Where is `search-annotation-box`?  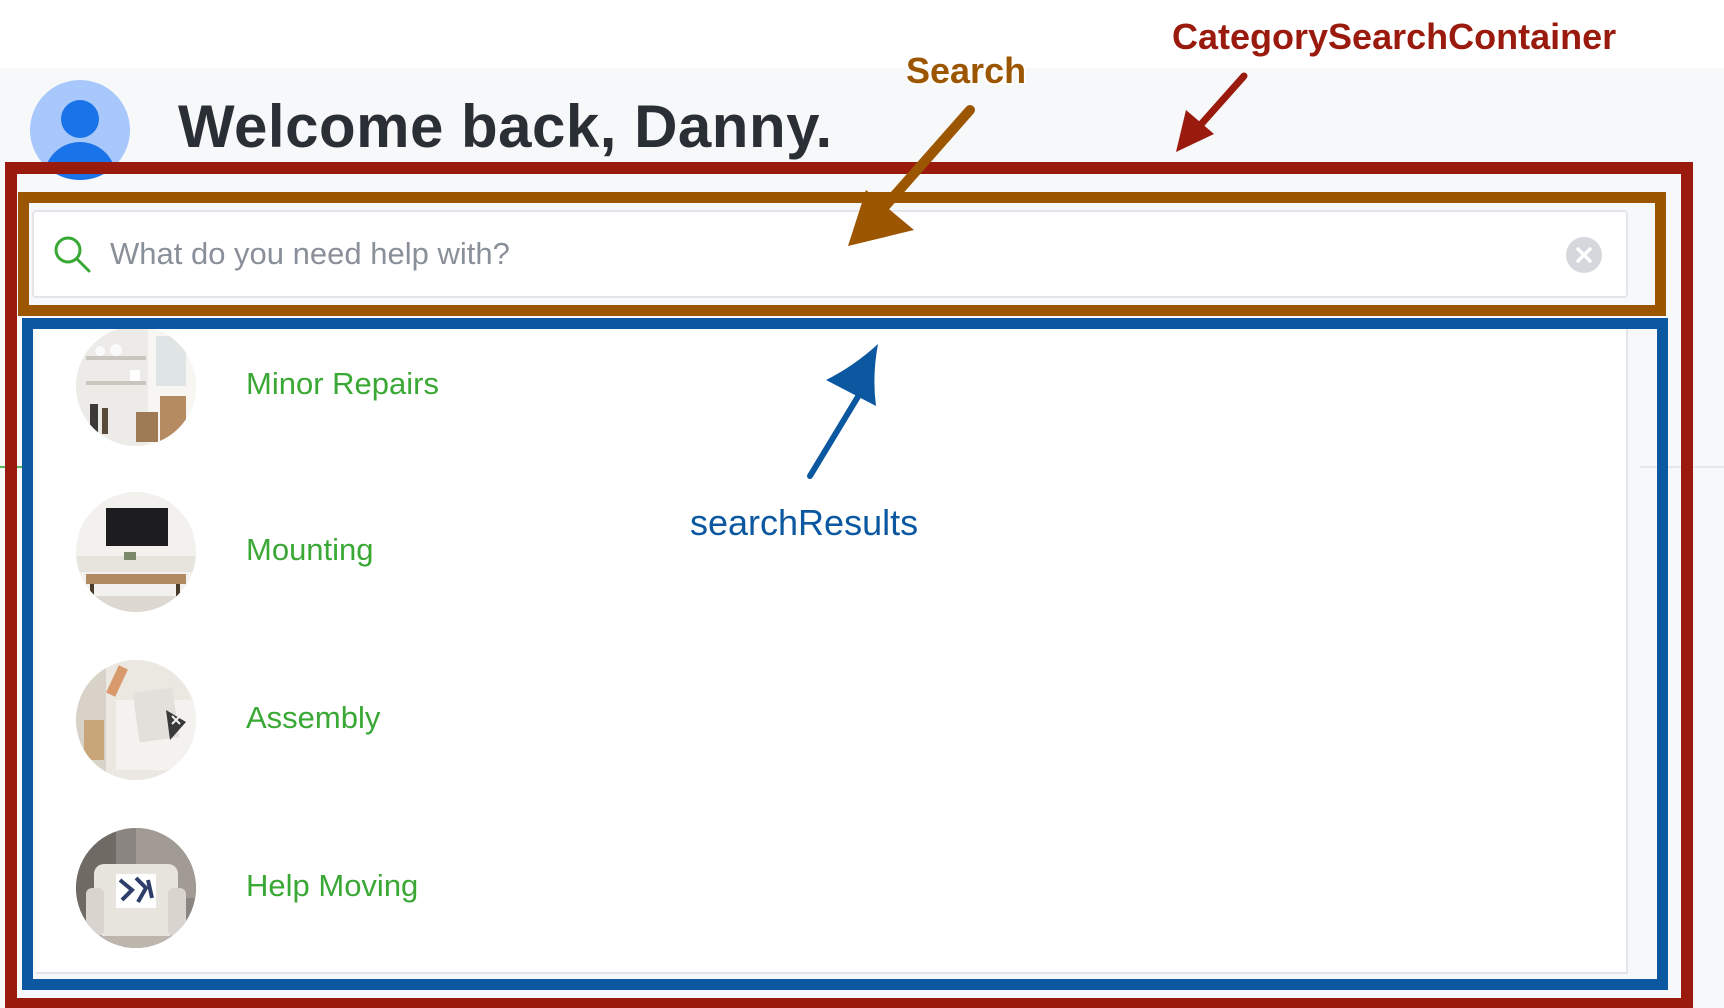 search-annotation-box is located at coordinates (842, 254).